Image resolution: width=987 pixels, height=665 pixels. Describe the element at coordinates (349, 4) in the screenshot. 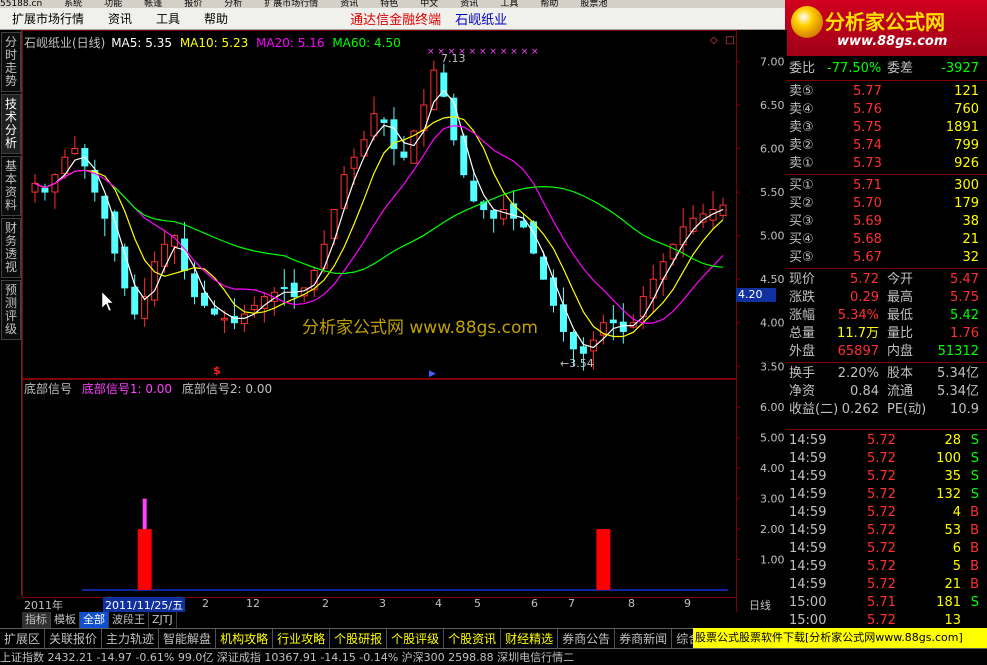

I see `title-strip-text: 资讯` at that location.